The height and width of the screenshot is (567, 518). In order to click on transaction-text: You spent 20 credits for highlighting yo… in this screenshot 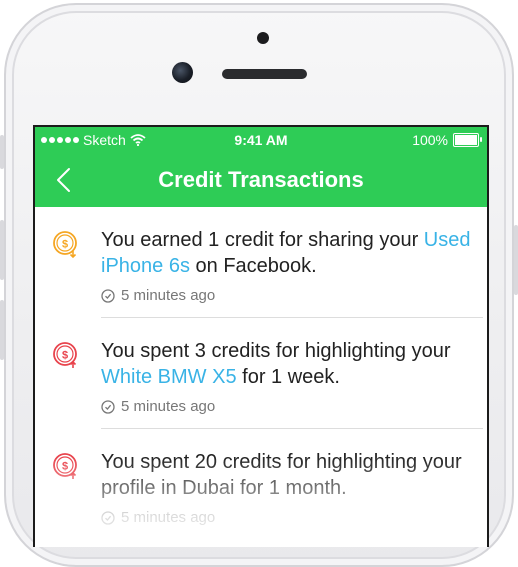, I will do `click(291, 475)`.